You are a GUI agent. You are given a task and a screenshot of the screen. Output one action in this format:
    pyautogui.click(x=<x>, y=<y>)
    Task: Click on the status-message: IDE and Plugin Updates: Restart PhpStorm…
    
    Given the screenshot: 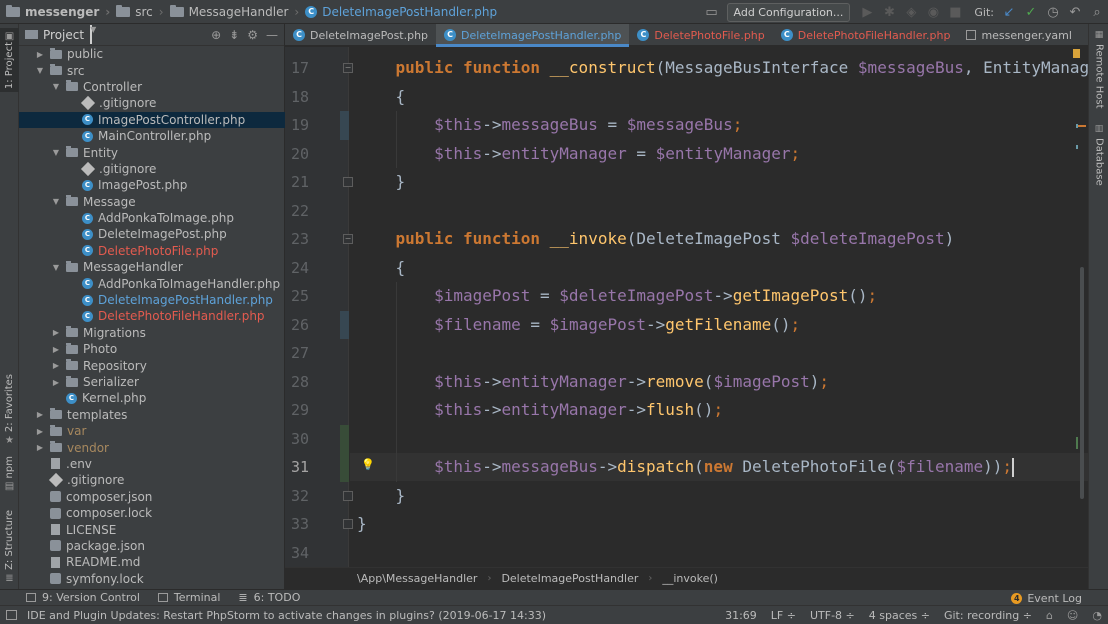 What is the action you would take?
    pyautogui.click(x=286, y=615)
    